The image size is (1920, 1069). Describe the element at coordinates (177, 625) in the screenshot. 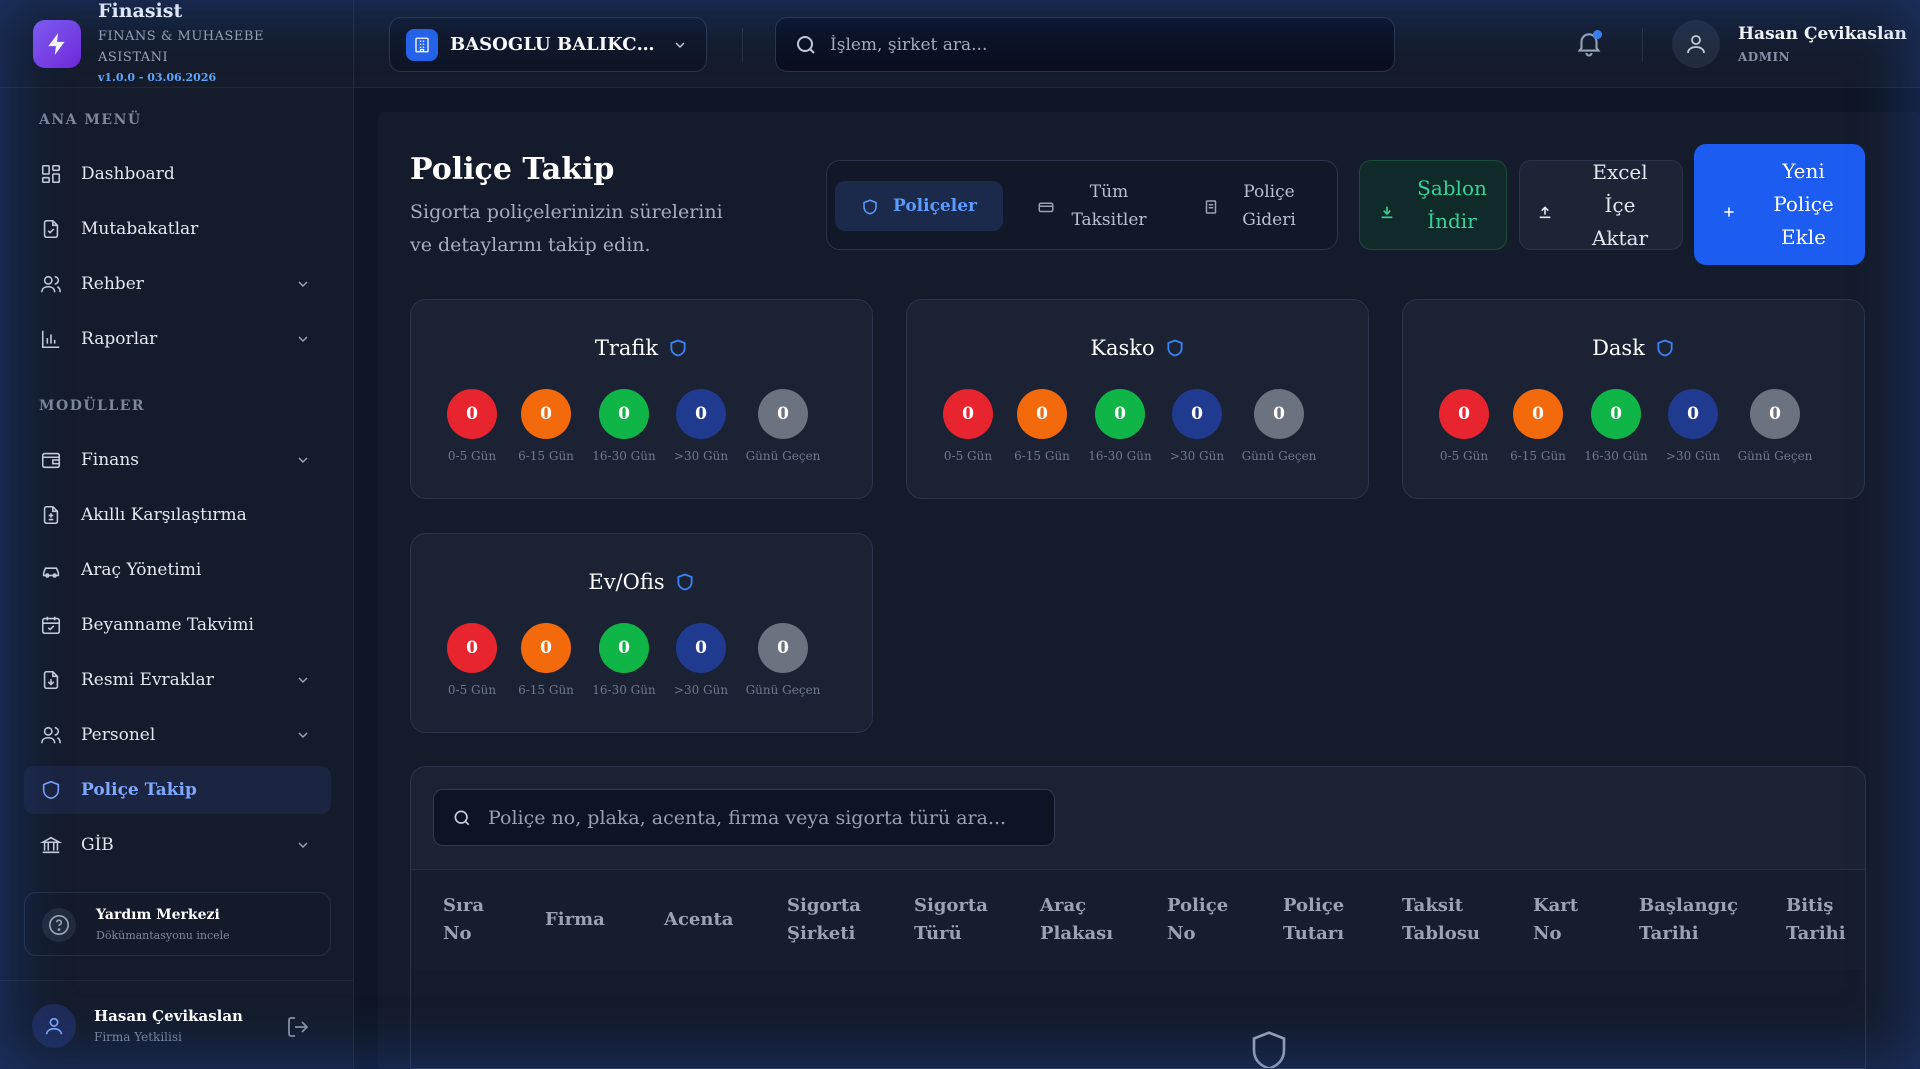

I see `sidebar-item-beyanname-takvimi: Beyanname Takvimi` at that location.